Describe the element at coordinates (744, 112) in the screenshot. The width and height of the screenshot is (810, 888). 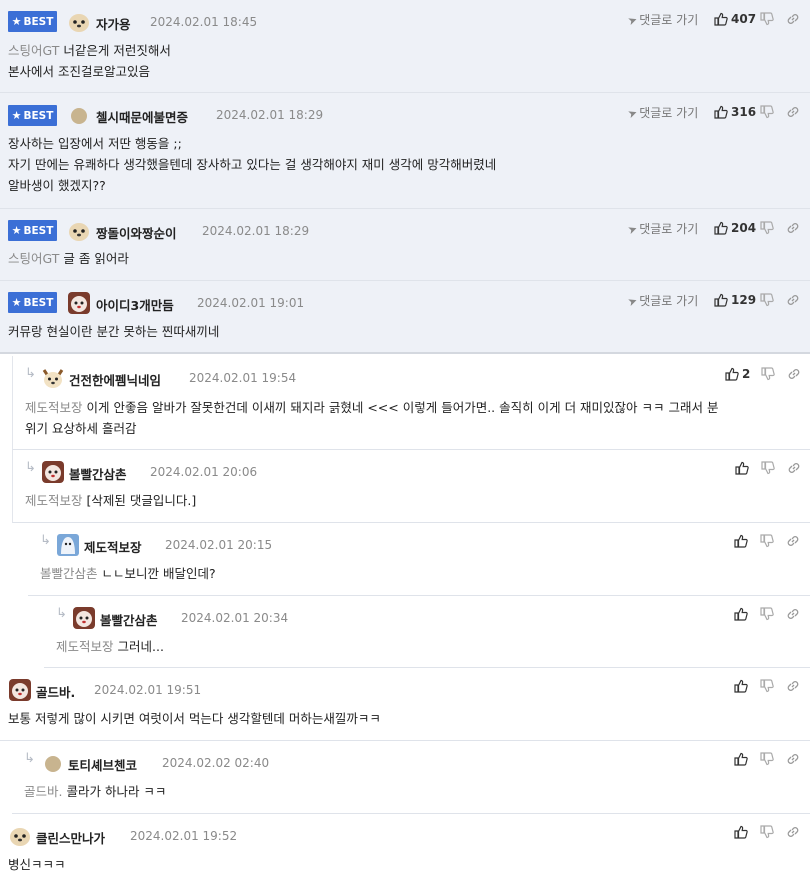
I see `like-count: 316` at that location.